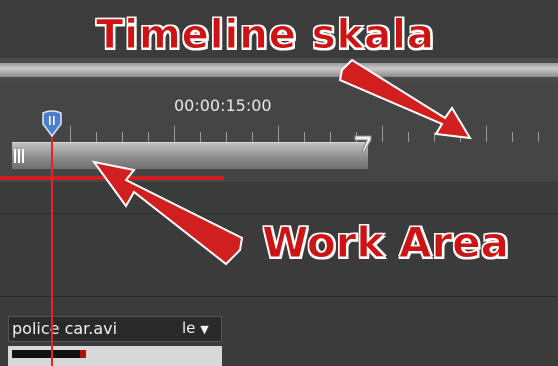 The image size is (558, 366). Describe the element at coordinates (167, 213) in the screenshot. I see `arrow-to-work-area-icon` at that location.